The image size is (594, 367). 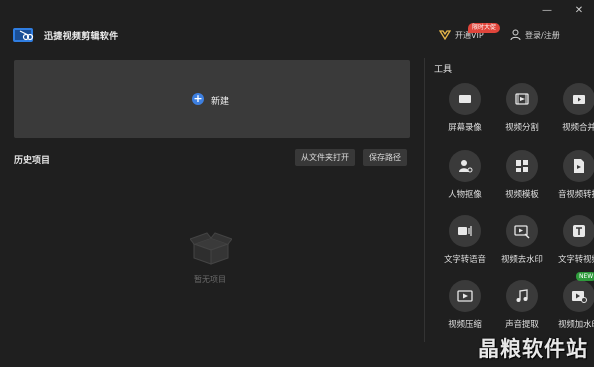 What do you see at coordinates (325, 157) in the screenshot?
I see `open-folder-button: 从文件夹打开` at bounding box center [325, 157].